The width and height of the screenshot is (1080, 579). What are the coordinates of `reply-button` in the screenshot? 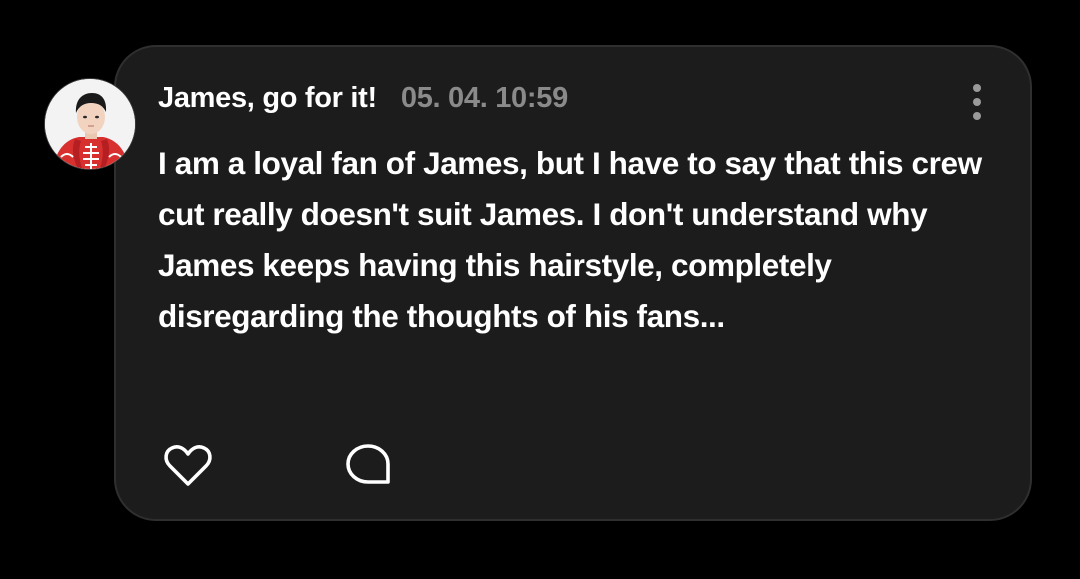 It's located at (369, 465).